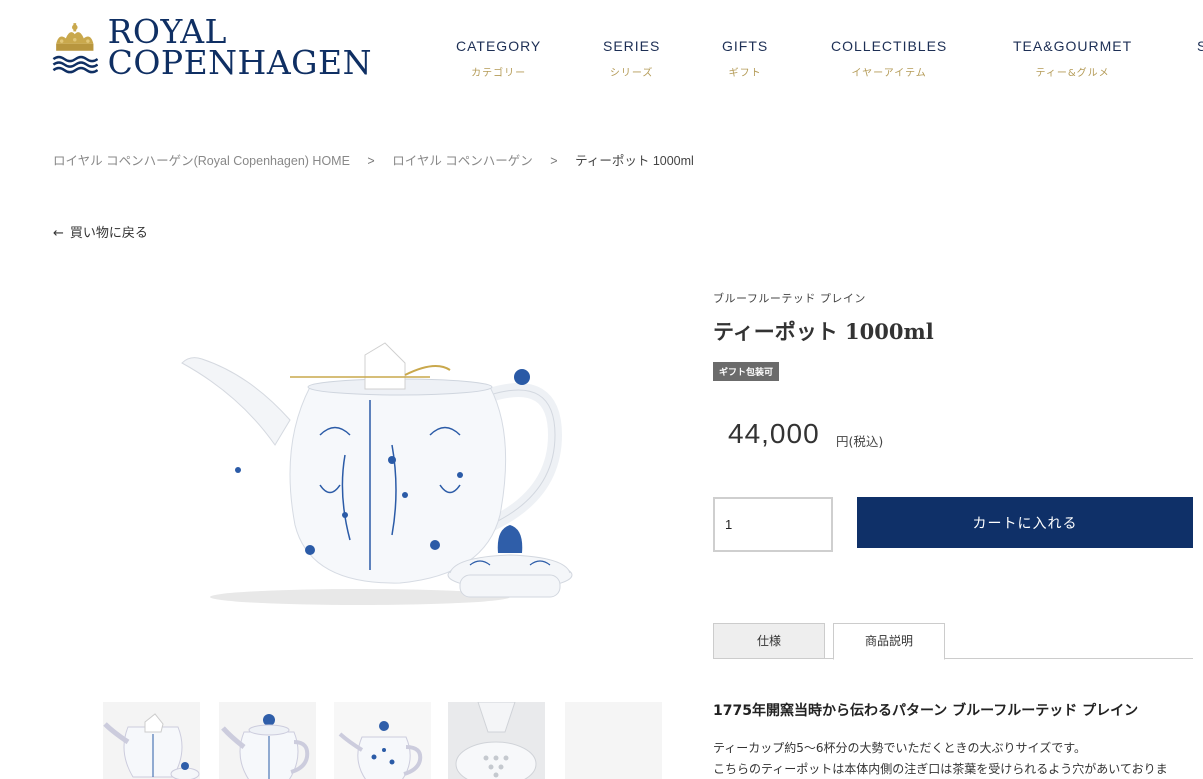 This screenshot has height=779, width=1203. I want to click on teapot-interior-image, so click(496, 740).